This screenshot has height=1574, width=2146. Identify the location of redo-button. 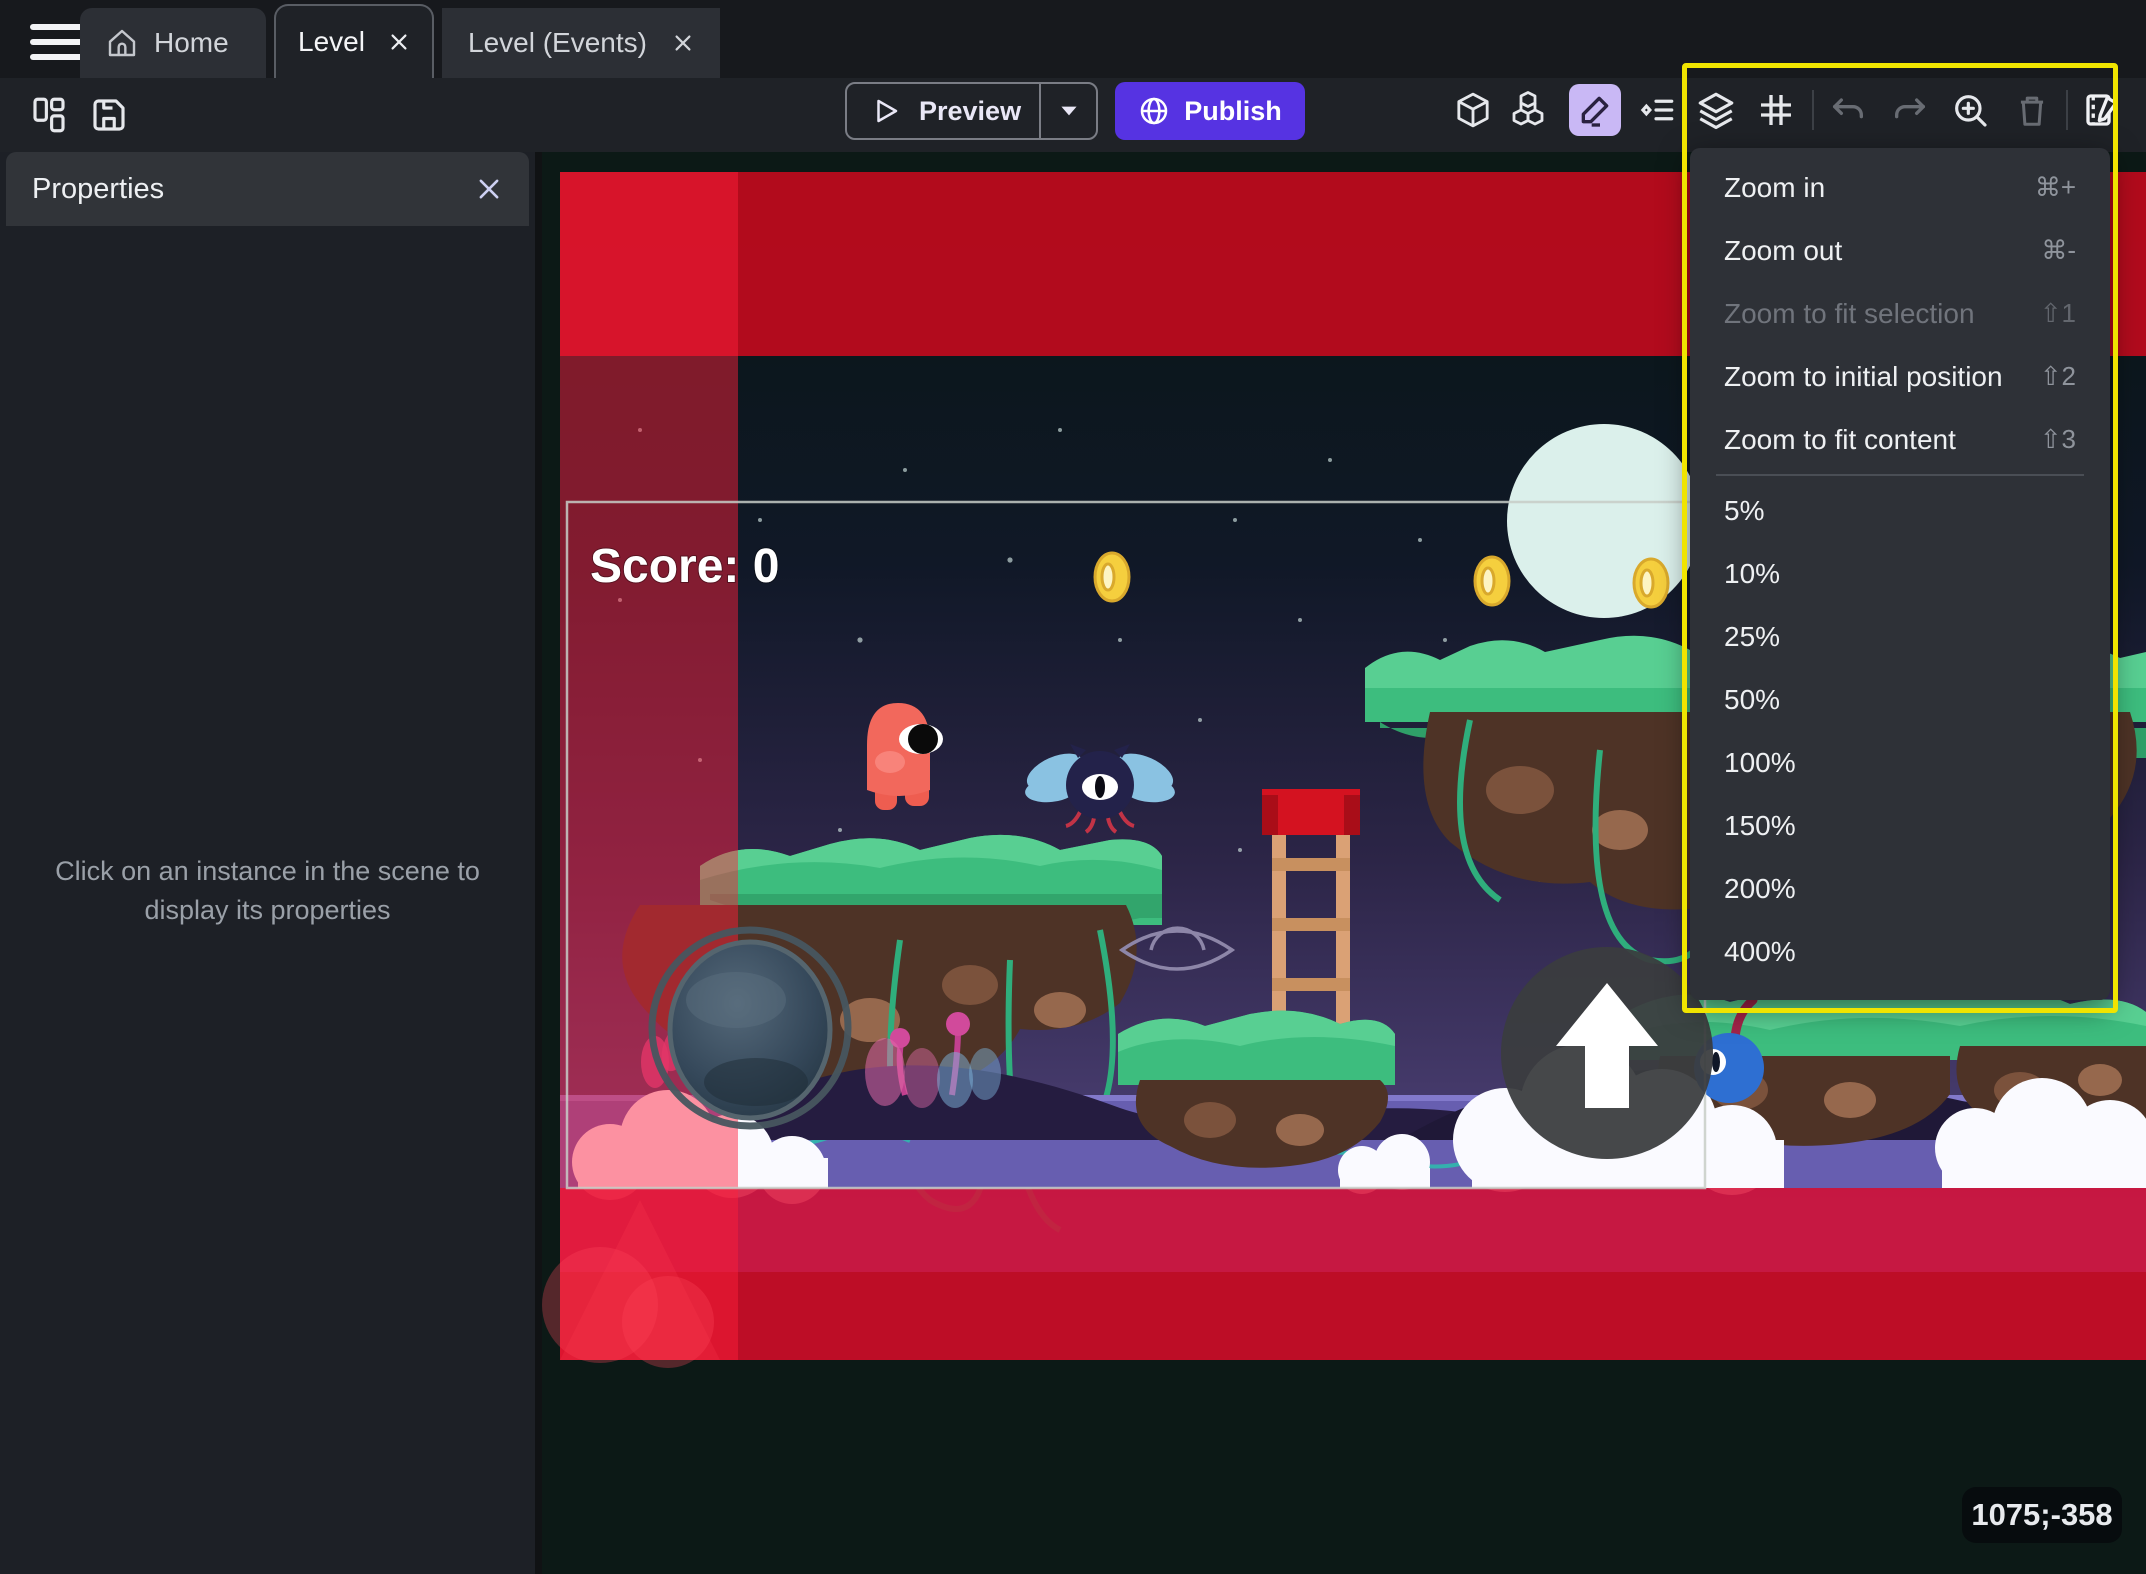
(1910, 110).